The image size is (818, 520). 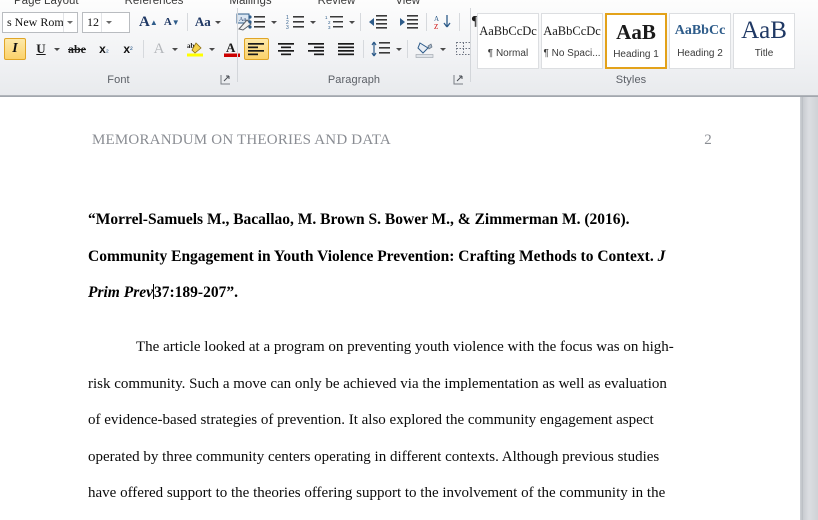 I want to click on shading-button, so click(x=425, y=49).